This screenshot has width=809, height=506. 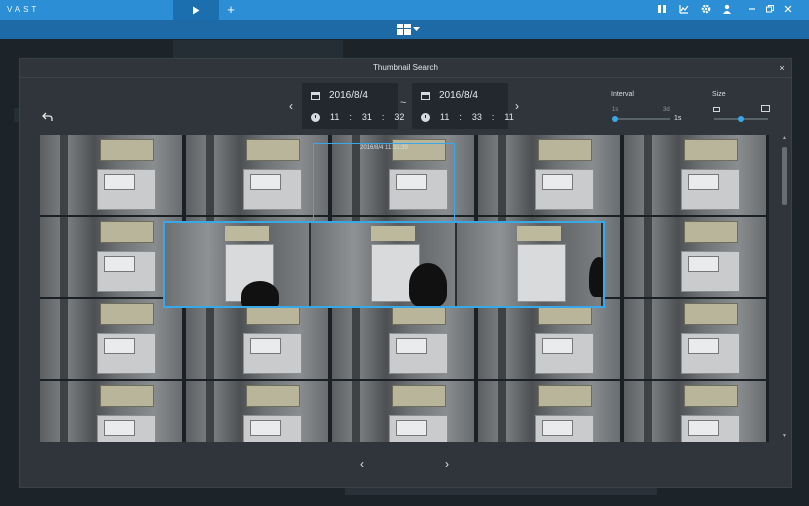 I want to click on layout-button, so click(x=409, y=29).